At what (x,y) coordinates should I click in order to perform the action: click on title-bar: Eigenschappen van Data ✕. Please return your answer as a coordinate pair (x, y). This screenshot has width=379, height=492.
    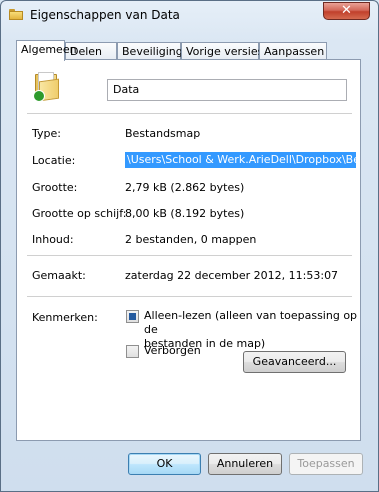
    Looking at the image, I should click on (190, 16).